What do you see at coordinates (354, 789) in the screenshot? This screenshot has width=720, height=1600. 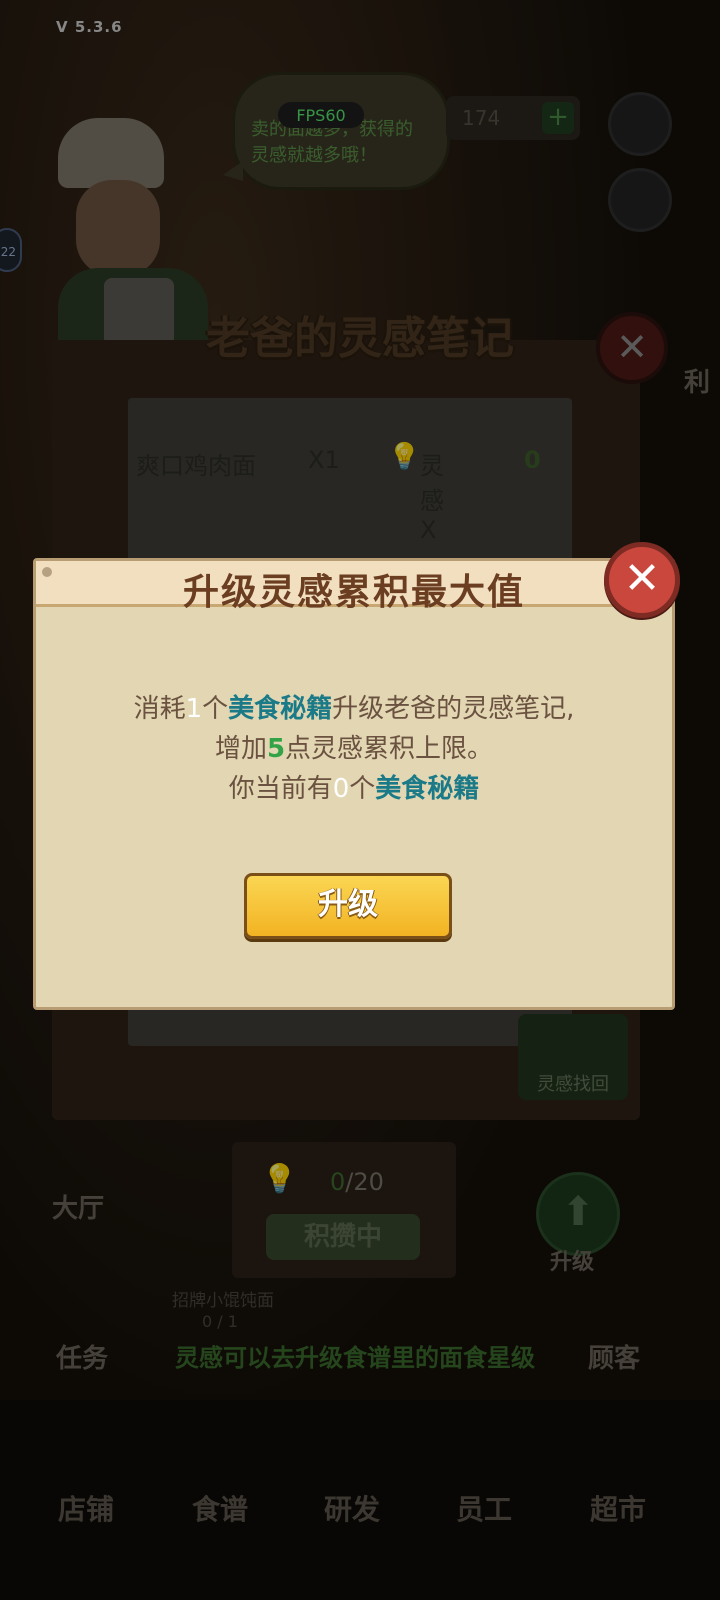 I see `message-line-3: 你当前有0个美食秘籍` at bounding box center [354, 789].